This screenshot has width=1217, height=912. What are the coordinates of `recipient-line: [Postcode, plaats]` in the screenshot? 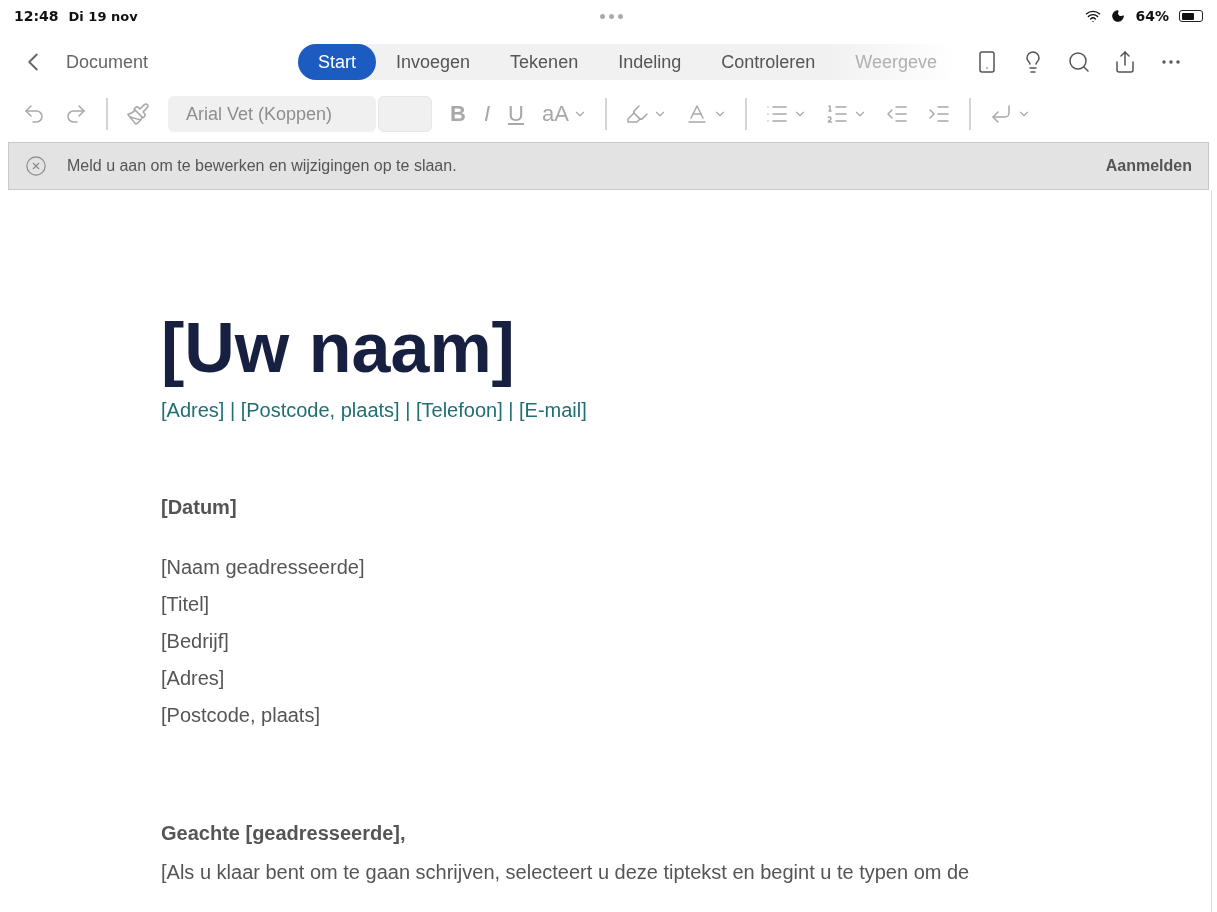 It's located at (241, 715).